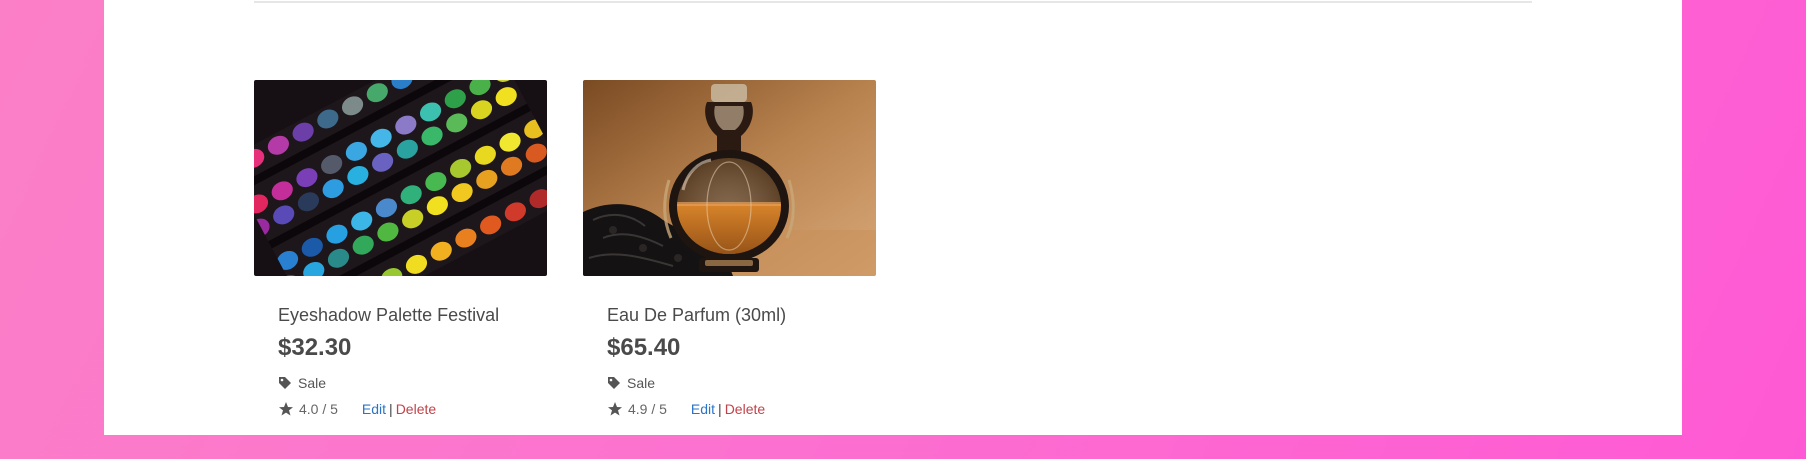  Describe the element at coordinates (644, 347) in the screenshot. I see `product-price: $65.40` at that location.